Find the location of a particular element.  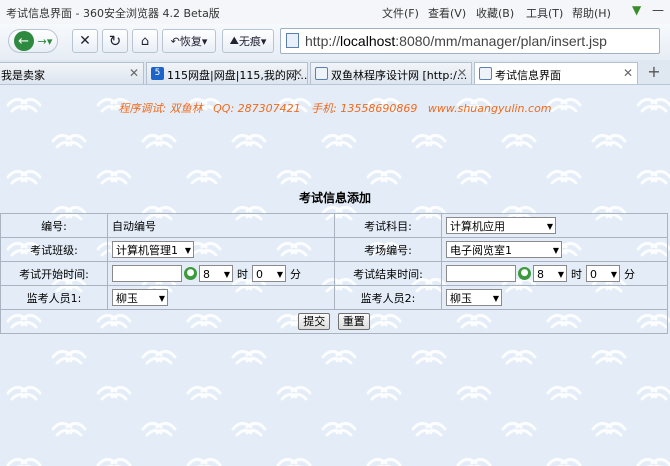

room-select-value: 电子阅览室1 is located at coordinates (481, 250).